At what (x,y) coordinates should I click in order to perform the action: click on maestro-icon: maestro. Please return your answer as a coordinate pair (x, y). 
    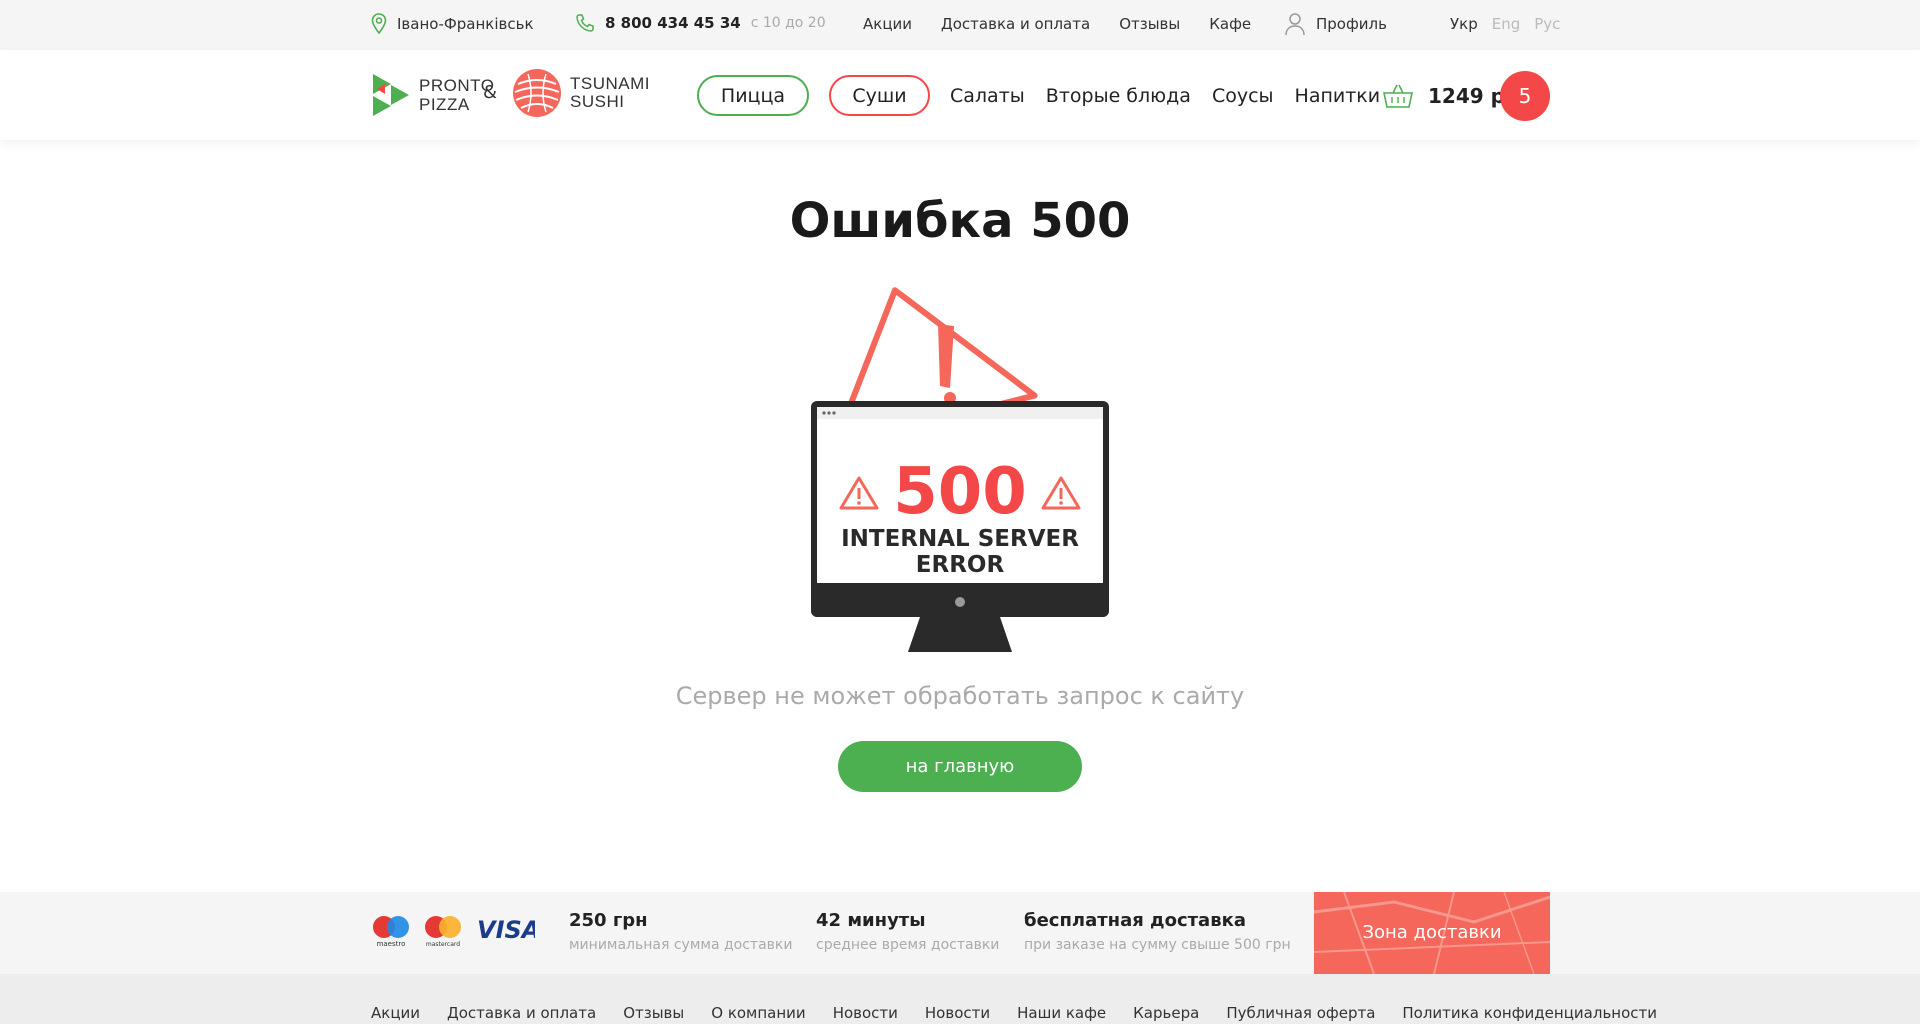
    Looking at the image, I should click on (391, 932).